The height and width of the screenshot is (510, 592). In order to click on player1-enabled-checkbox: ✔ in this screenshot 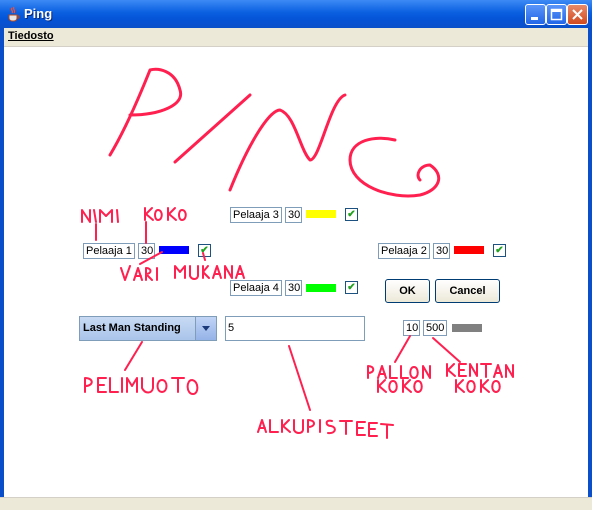, I will do `click(204, 250)`.